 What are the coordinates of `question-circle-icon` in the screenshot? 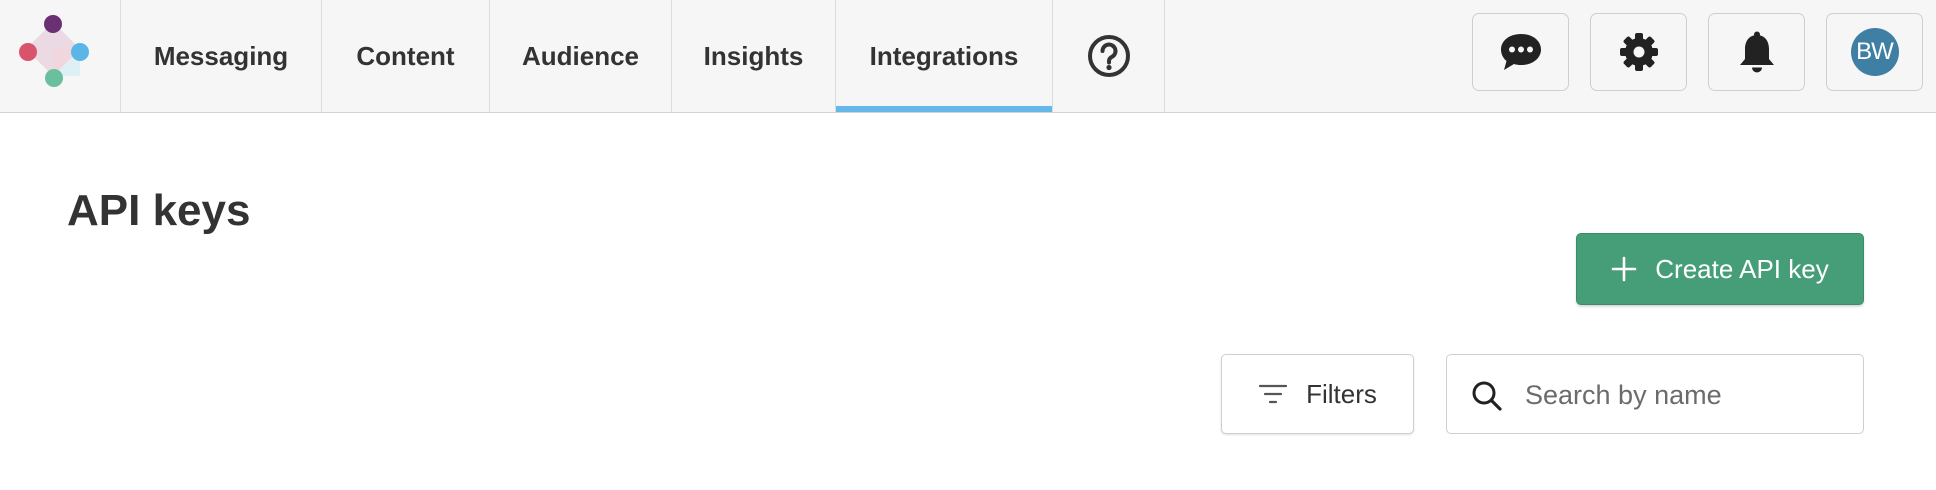 It's located at (1108, 56).